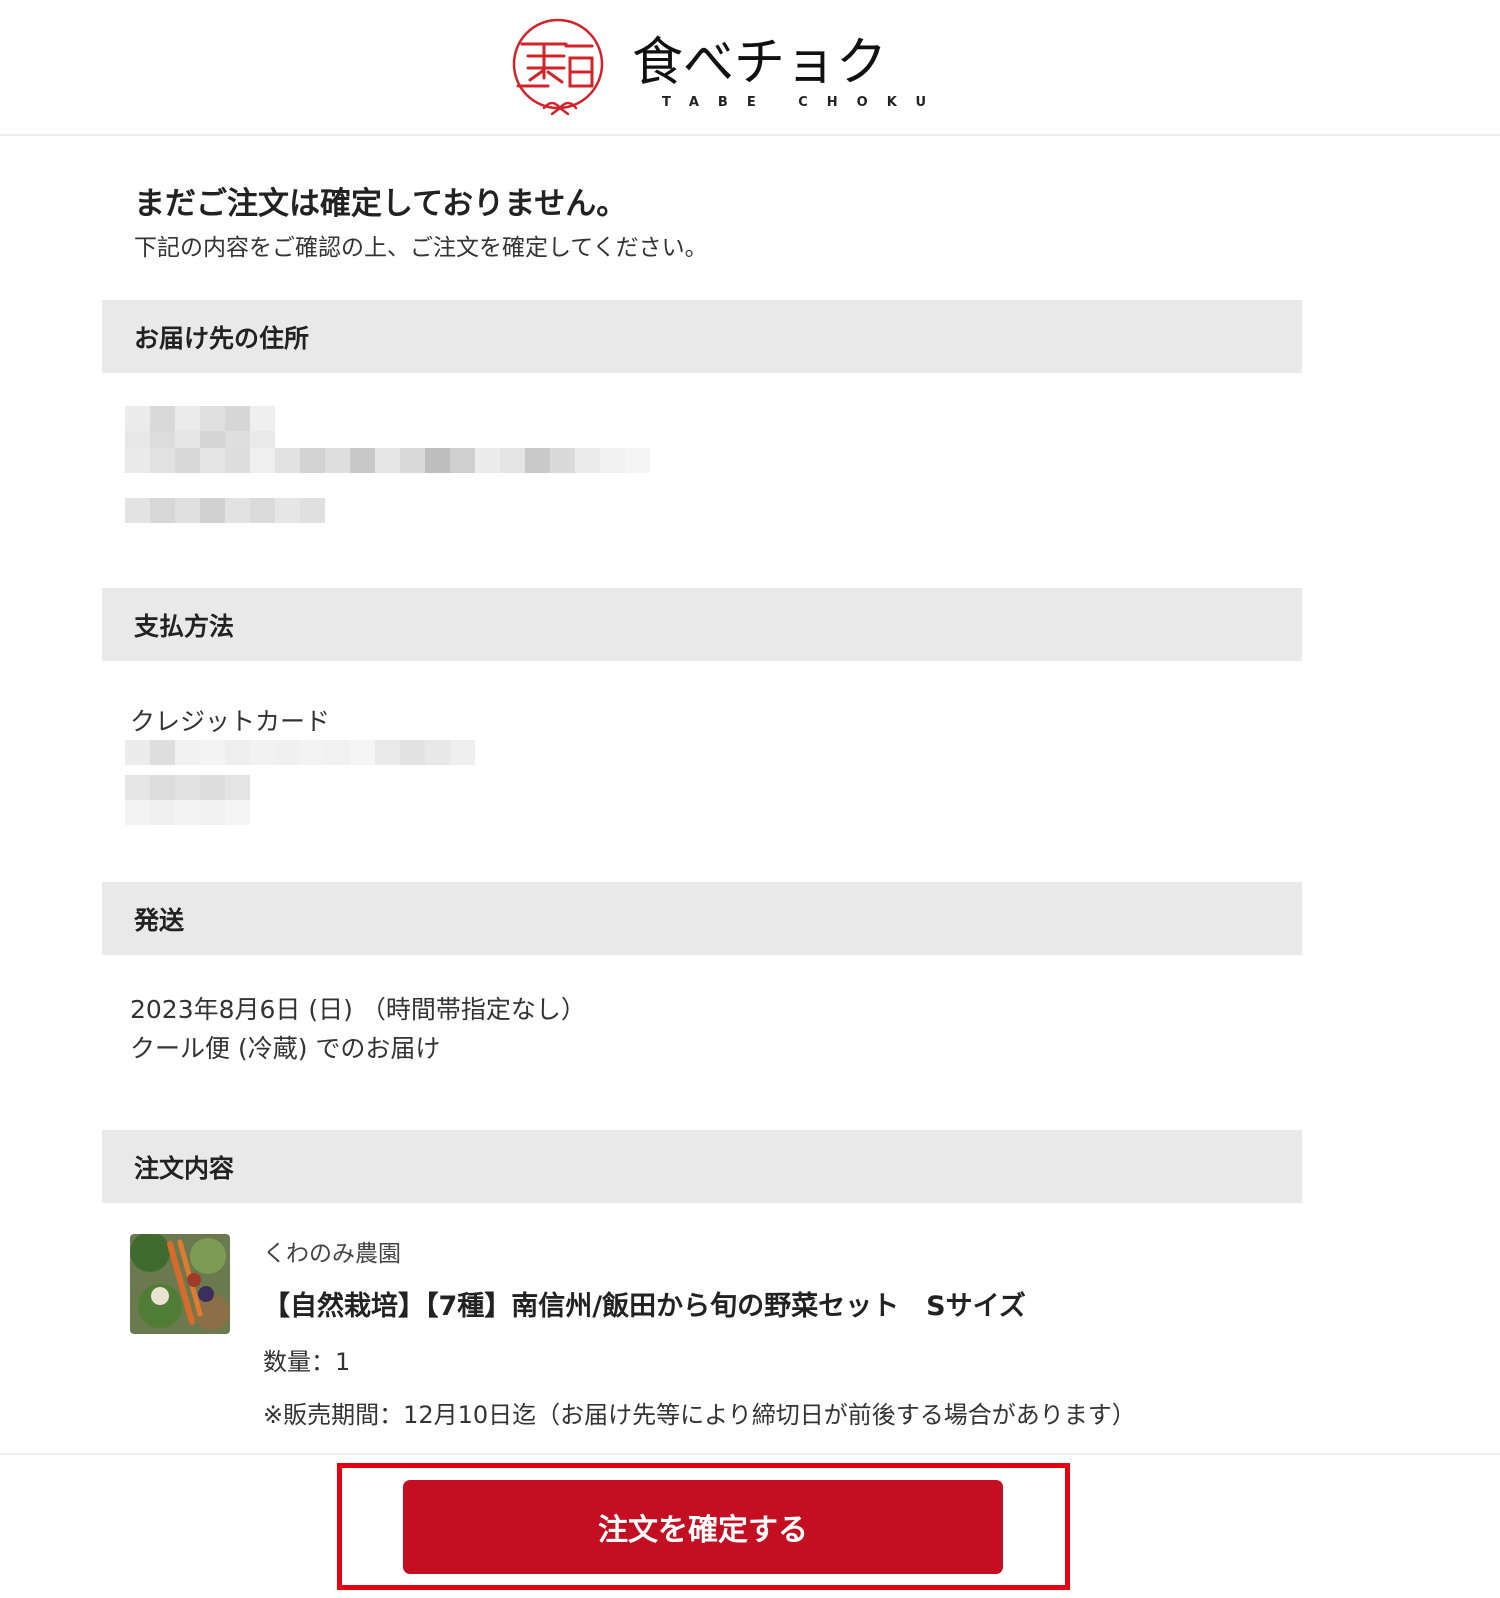 This screenshot has width=1500, height=1598. What do you see at coordinates (381, 204) in the screenshot?
I see `page-title: まだご注文は確定しておりません。` at bounding box center [381, 204].